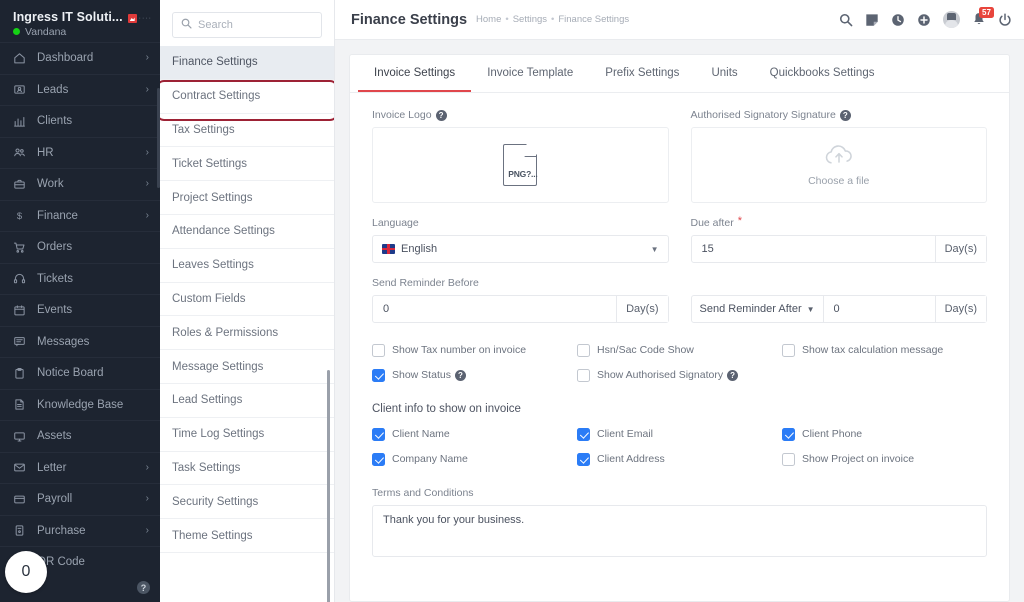  What do you see at coordinates (788, 459) in the screenshot?
I see `checkbox-show-project-on-invoice` at bounding box center [788, 459].